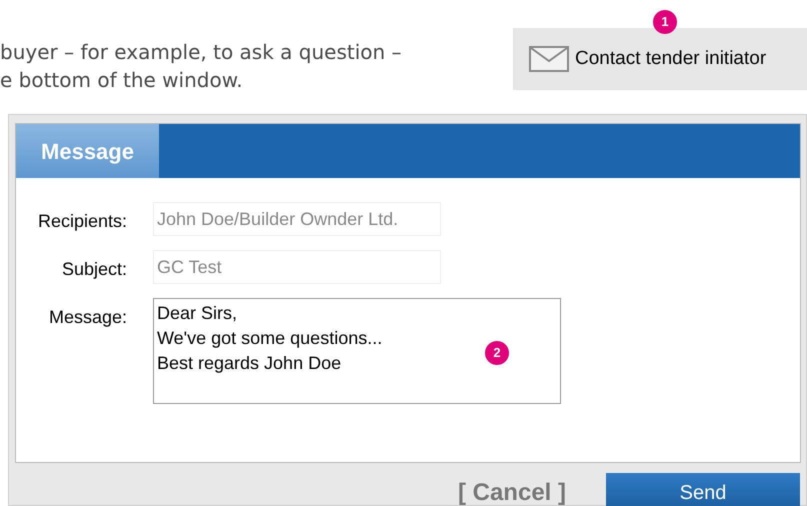 Image resolution: width=807 pixels, height=506 pixels. I want to click on message-tab: Message, so click(87, 151).